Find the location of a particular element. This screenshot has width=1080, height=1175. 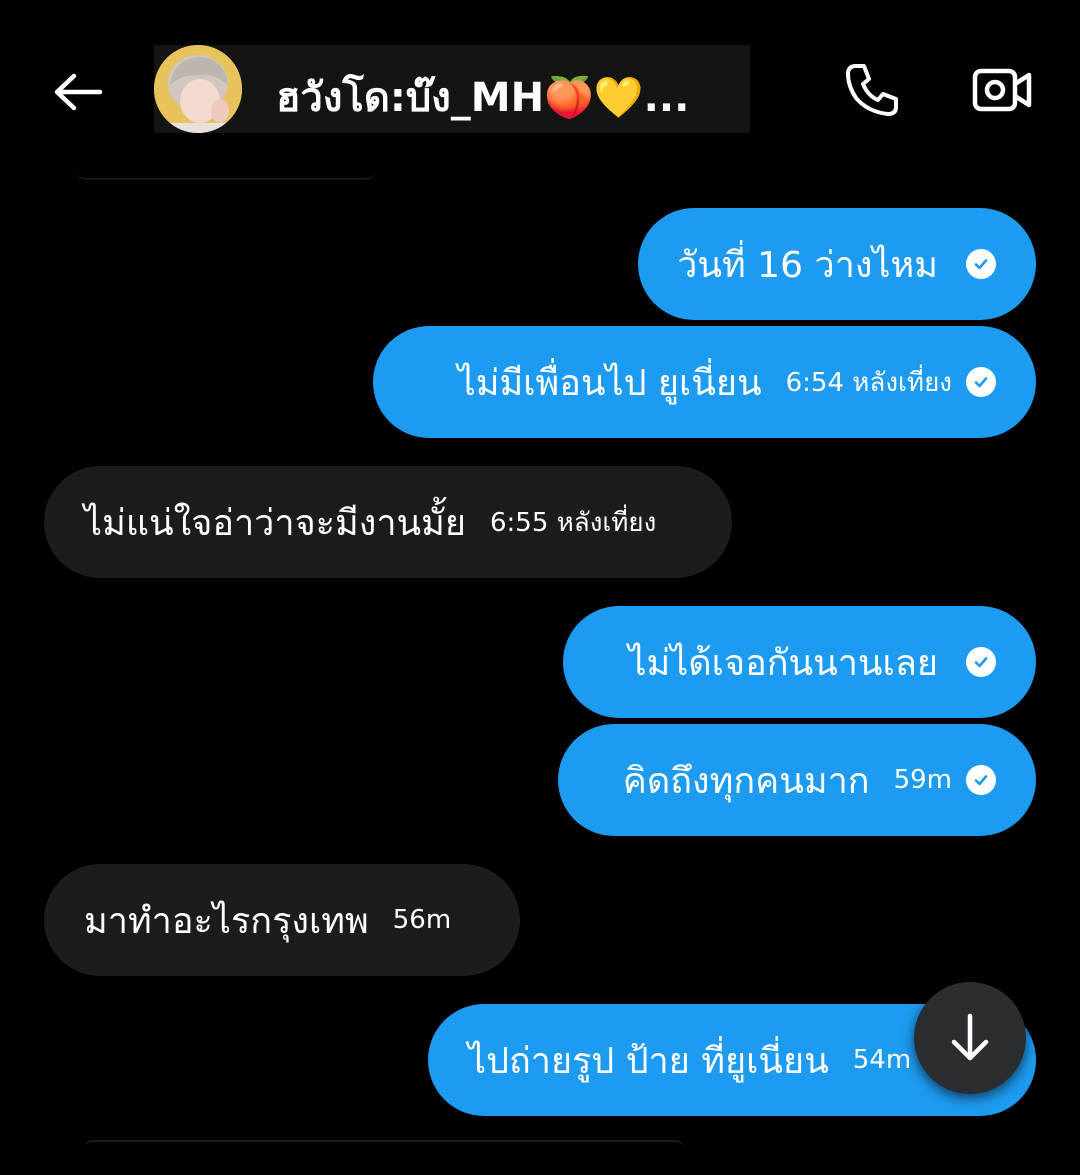

message-time: 56m is located at coordinates (422, 920).